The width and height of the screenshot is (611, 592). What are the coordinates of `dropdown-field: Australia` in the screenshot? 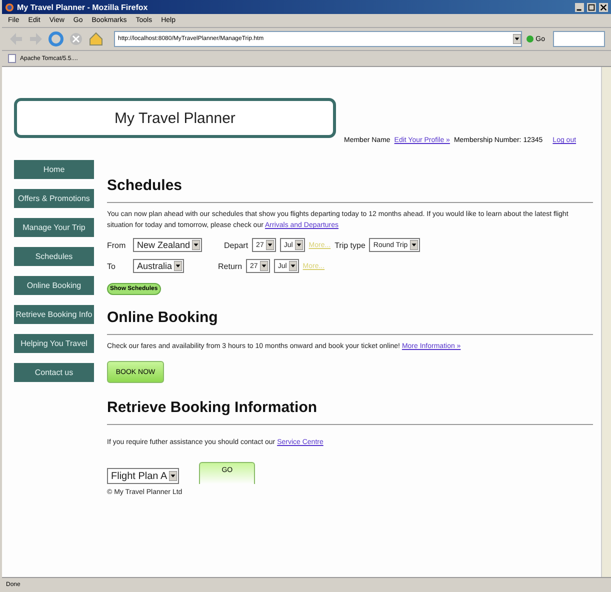 It's located at (158, 266).